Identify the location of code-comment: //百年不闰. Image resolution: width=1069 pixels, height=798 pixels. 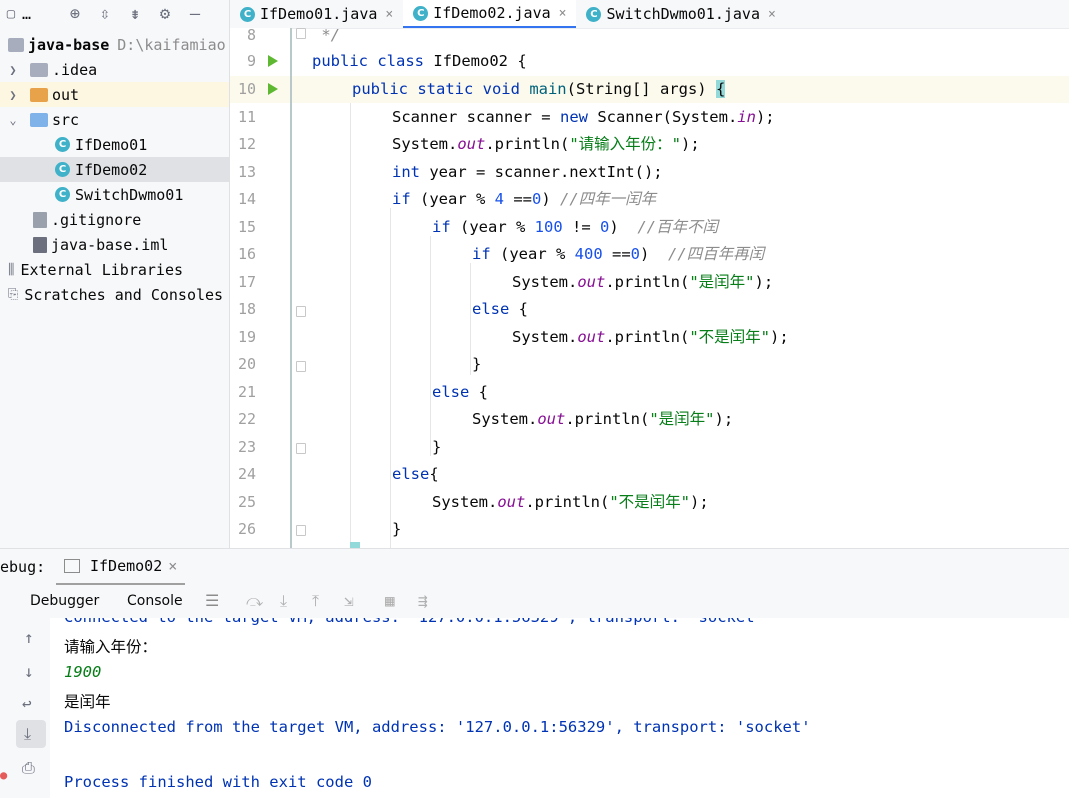
(677, 227).